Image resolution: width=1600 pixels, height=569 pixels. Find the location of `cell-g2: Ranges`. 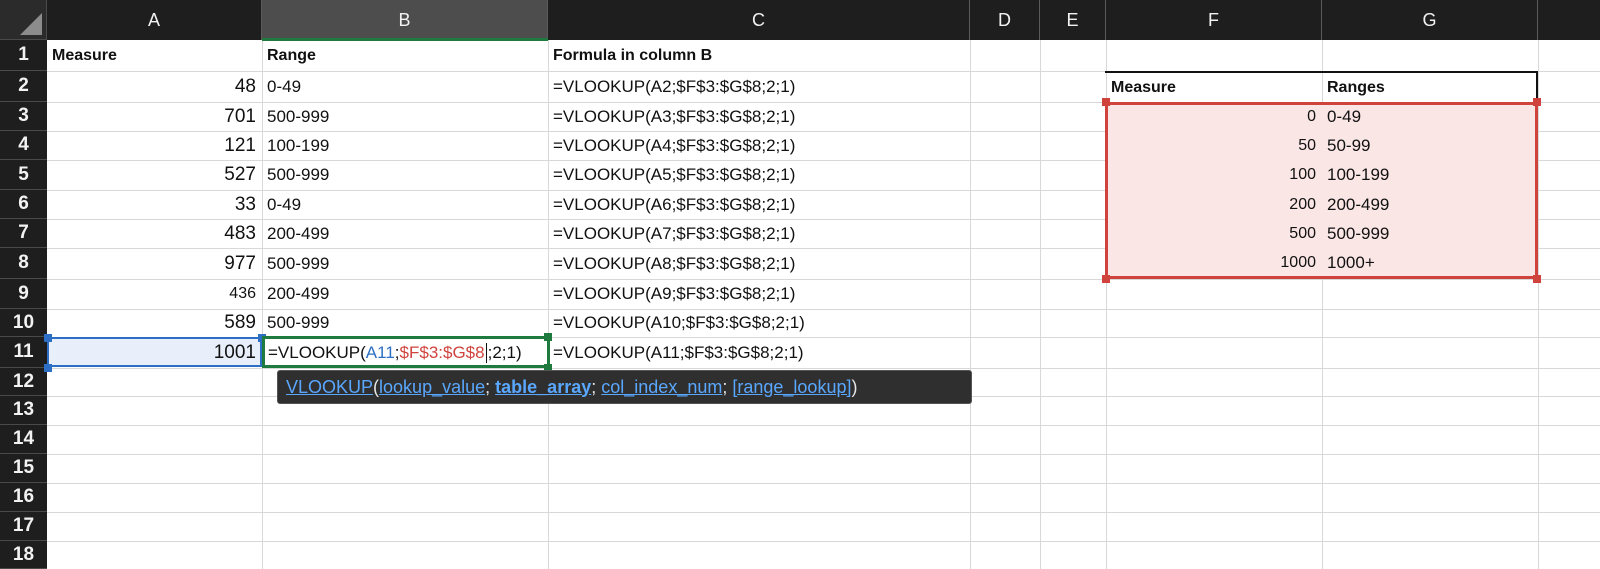

cell-g2: Ranges is located at coordinates (1430, 87).